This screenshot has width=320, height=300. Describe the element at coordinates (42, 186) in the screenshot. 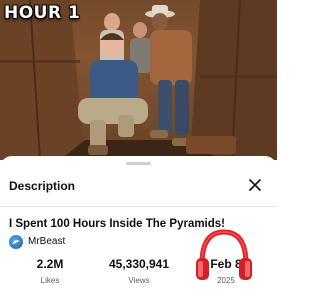

I see `description-heading: Description` at that location.